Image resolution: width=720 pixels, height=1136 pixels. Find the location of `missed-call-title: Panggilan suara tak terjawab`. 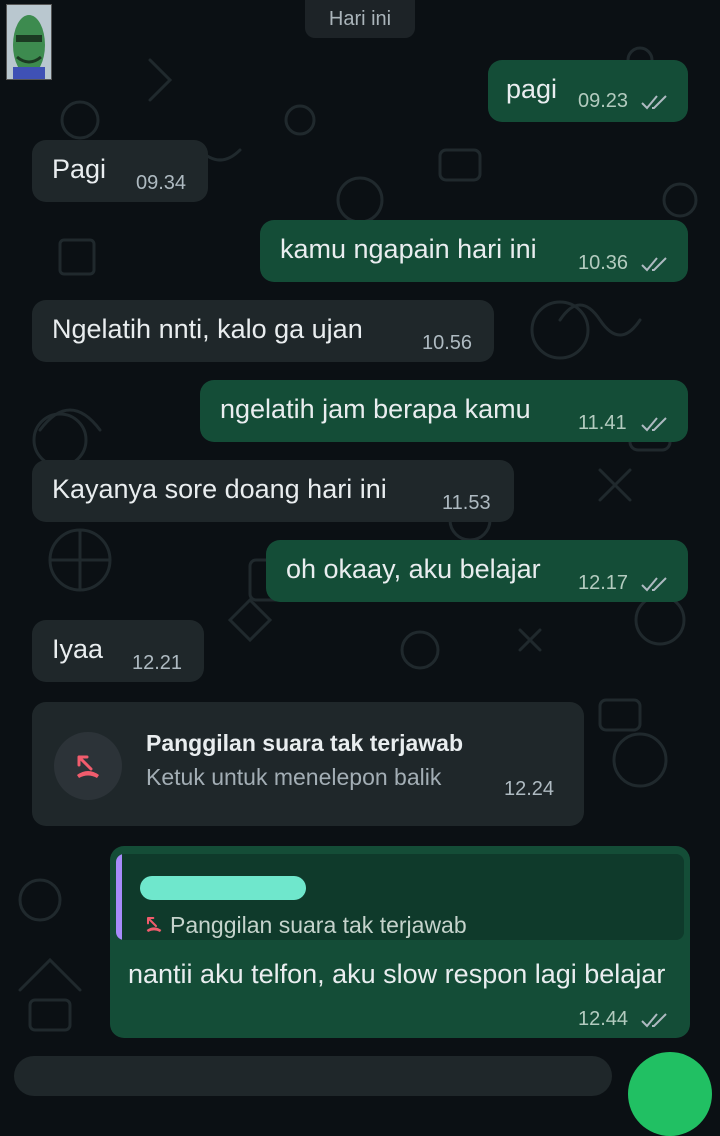

missed-call-title: Panggilan suara tak terjawab is located at coordinates (305, 743).